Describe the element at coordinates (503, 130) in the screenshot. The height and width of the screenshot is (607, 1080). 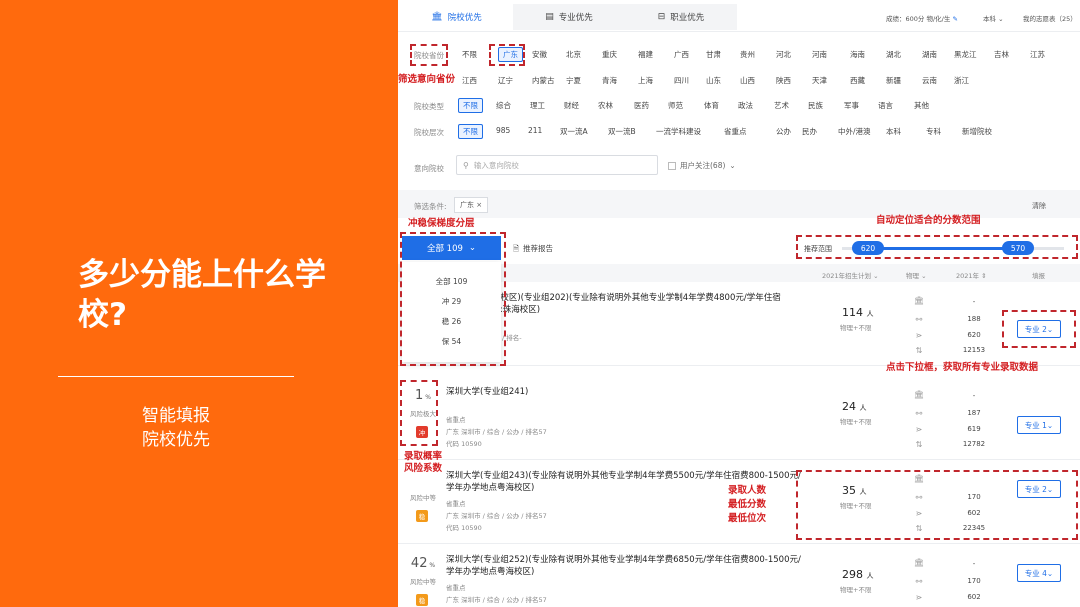
I see `filter-option: 985` at that location.